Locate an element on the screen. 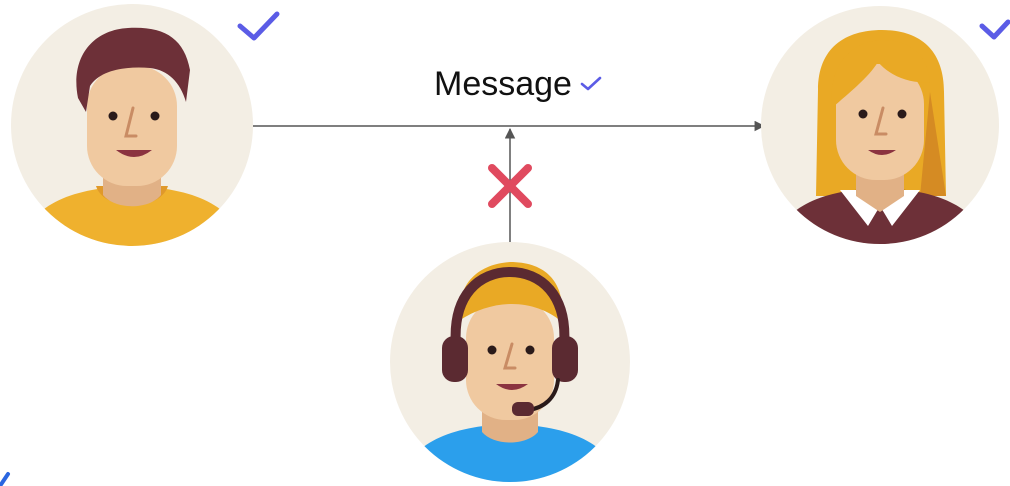 This screenshot has height=486, width=1010. sender-verified-check-icon is located at coordinates (258, 26).